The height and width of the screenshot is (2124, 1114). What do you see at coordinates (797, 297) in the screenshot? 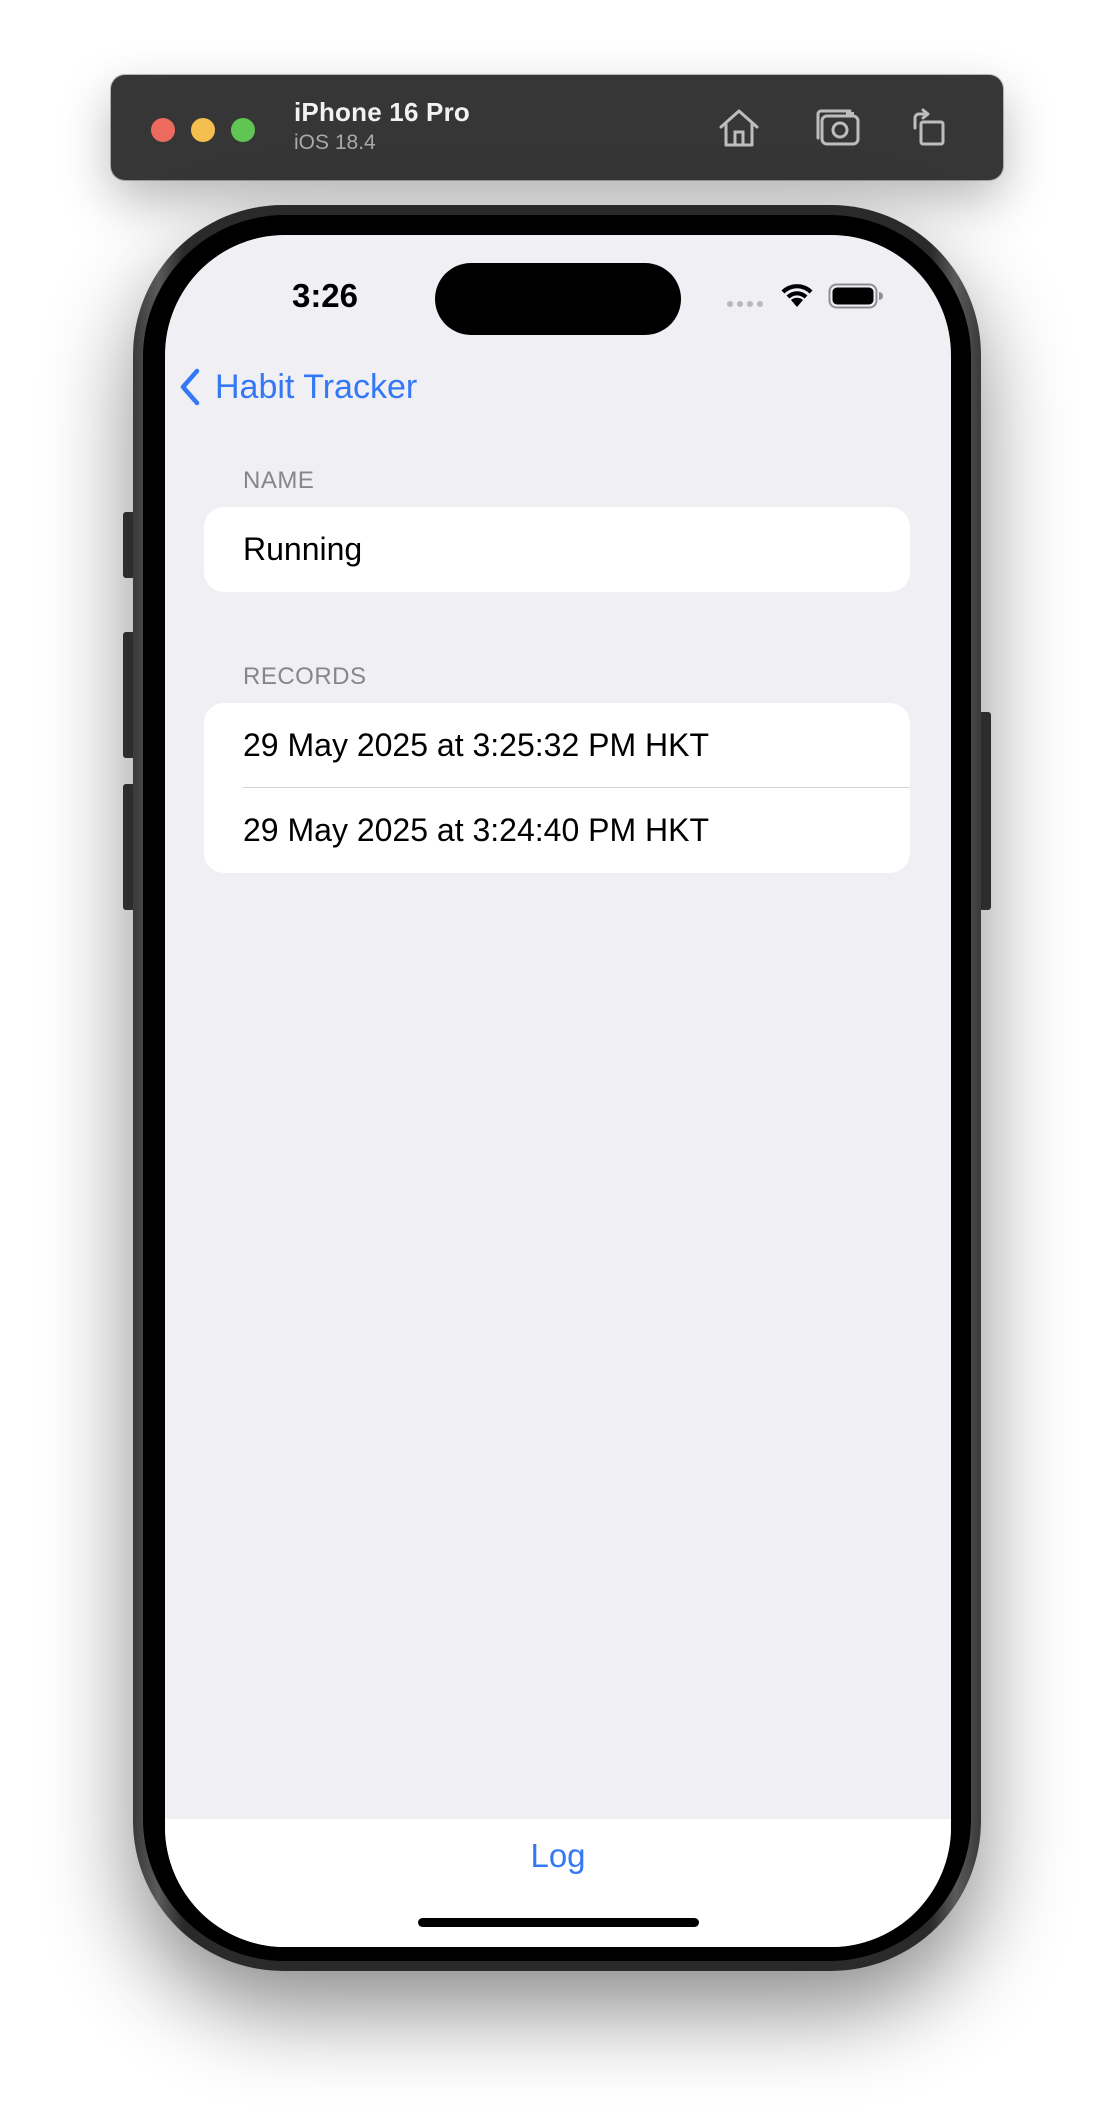
I see `wifi-icon` at bounding box center [797, 297].